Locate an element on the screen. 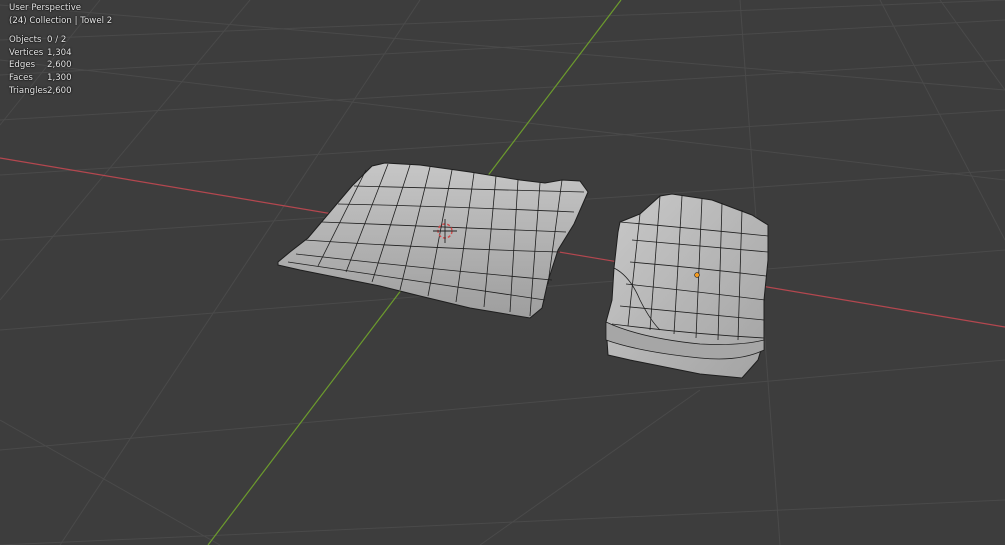 Image resolution: width=1005 pixels, height=545 pixels. towel-mesh-flat is located at coordinates (433, 240).